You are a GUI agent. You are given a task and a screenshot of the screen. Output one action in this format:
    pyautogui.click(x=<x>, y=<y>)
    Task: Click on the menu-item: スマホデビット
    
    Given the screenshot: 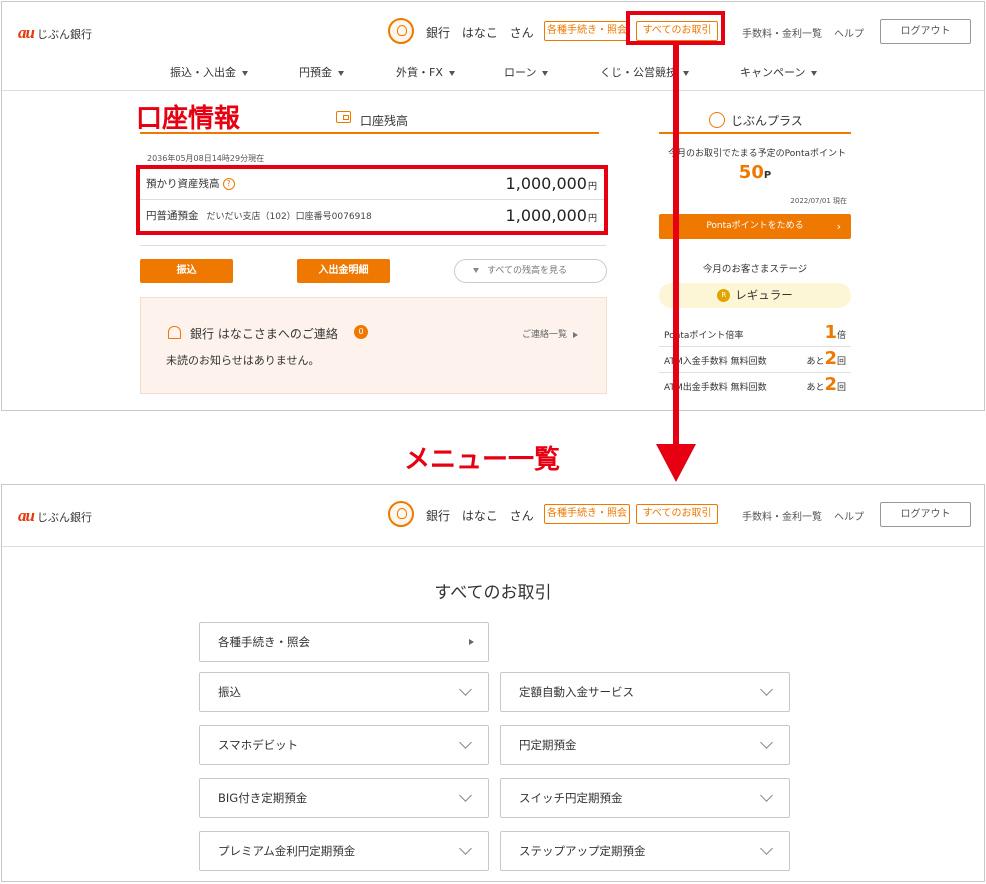 What is the action you would take?
    pyautogui.click(x=344, y=745)
    